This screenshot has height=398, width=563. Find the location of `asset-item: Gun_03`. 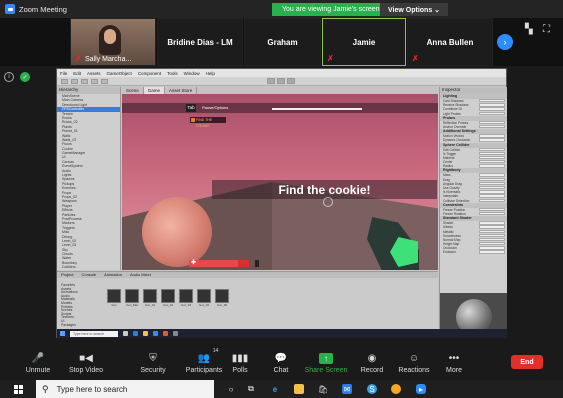

asset-item: Gun_03 is located at coordinates (186, 298).